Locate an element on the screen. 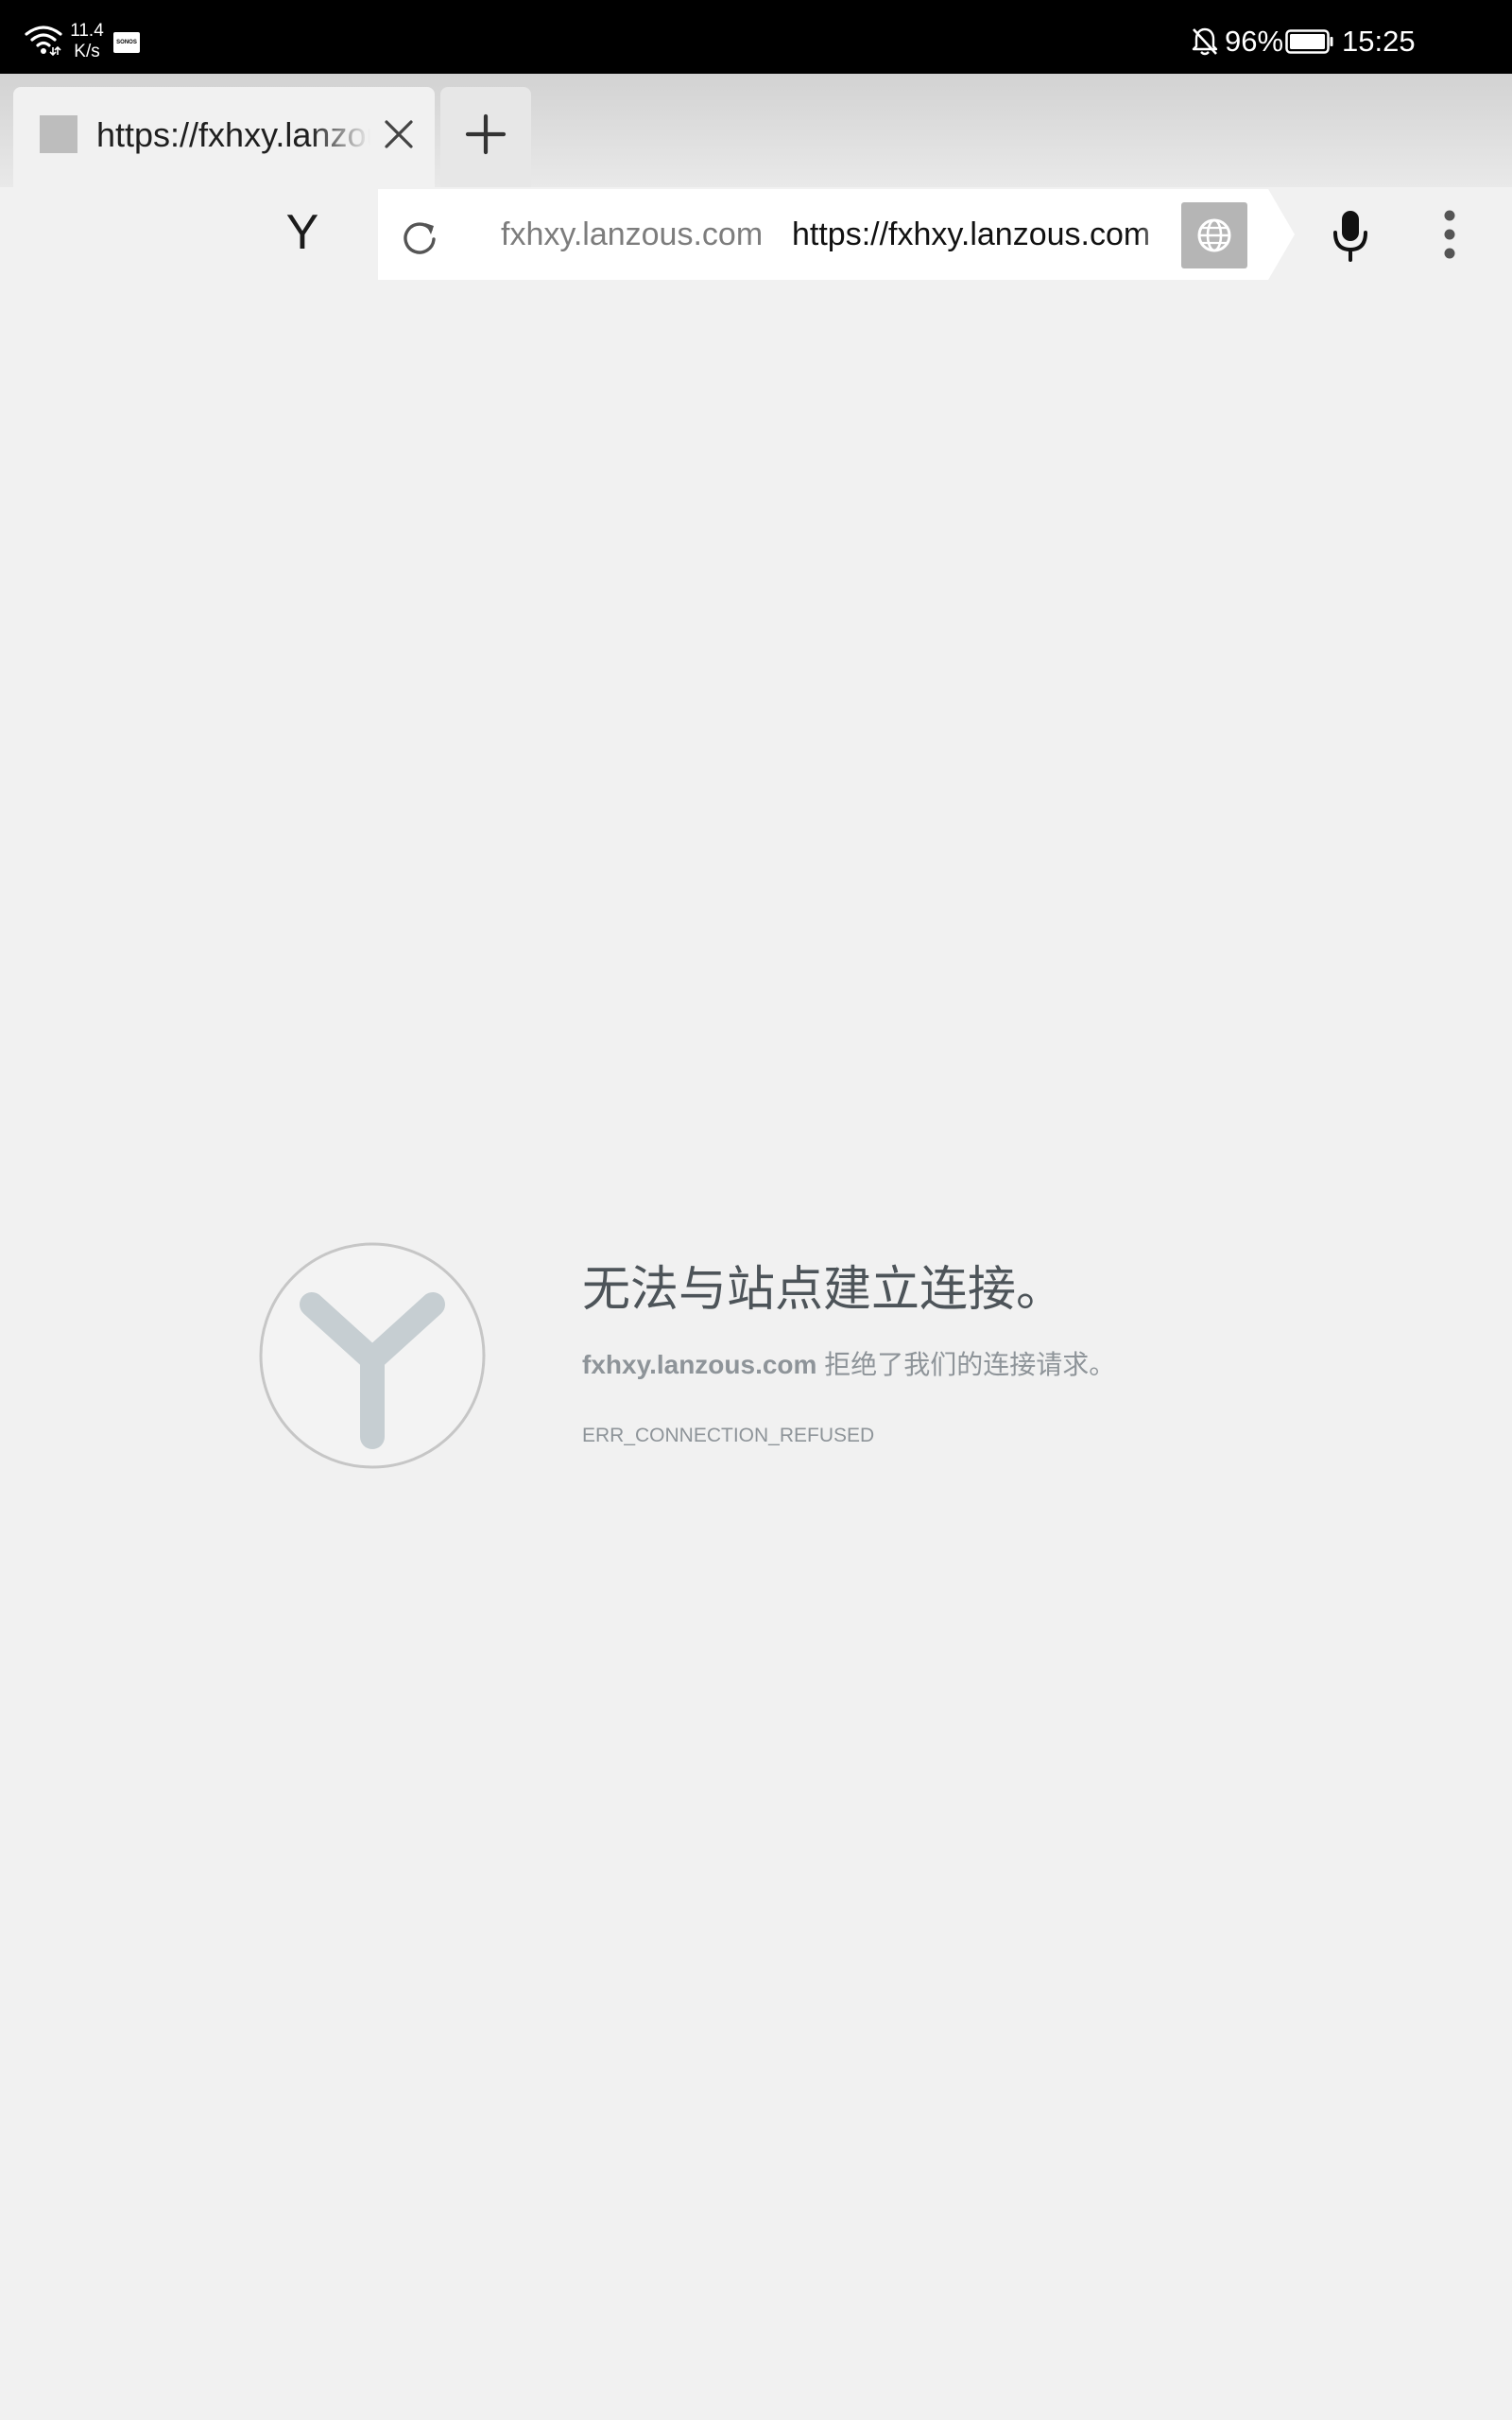 The image size is (1512, 2420). more-vert-icon is located at coordinates (1450, 234).